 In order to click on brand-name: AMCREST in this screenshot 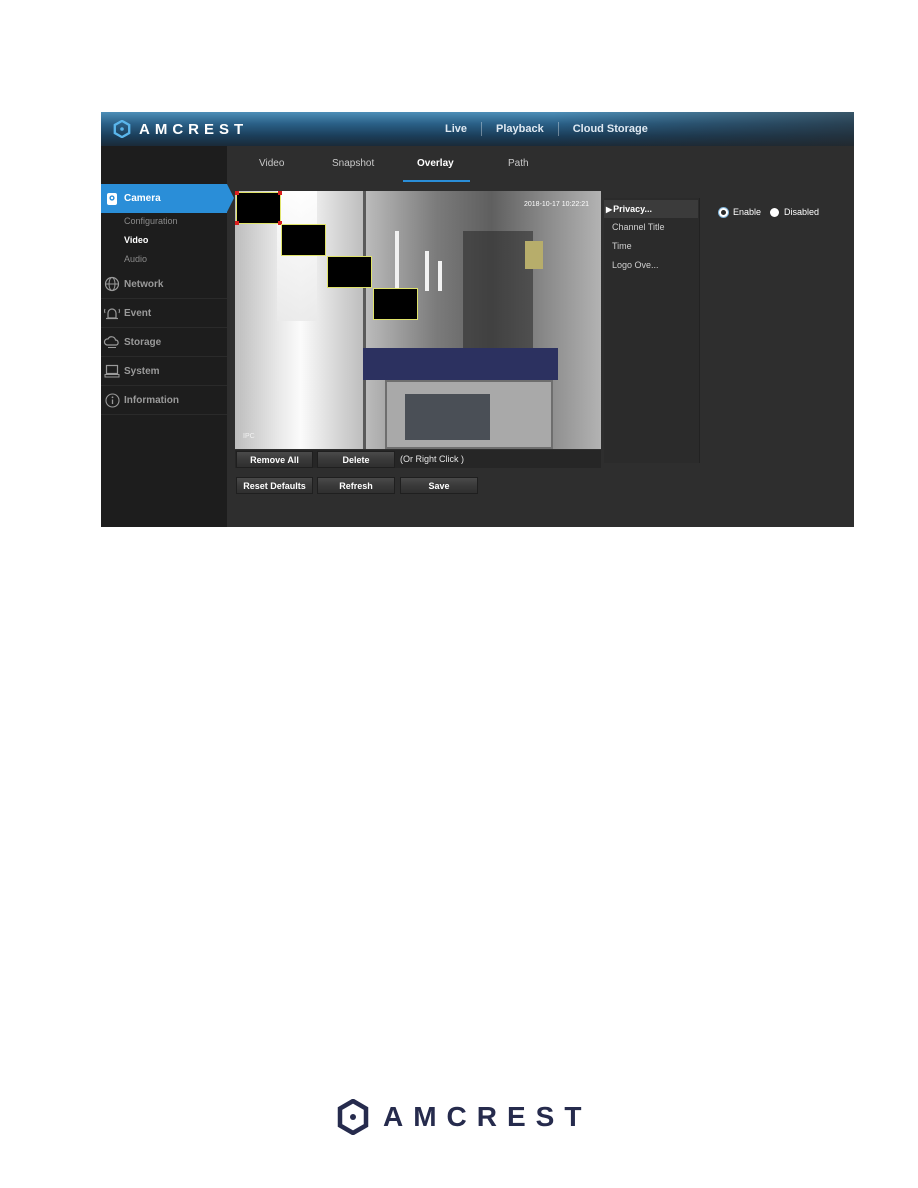, I will do `click(194, 129)`.